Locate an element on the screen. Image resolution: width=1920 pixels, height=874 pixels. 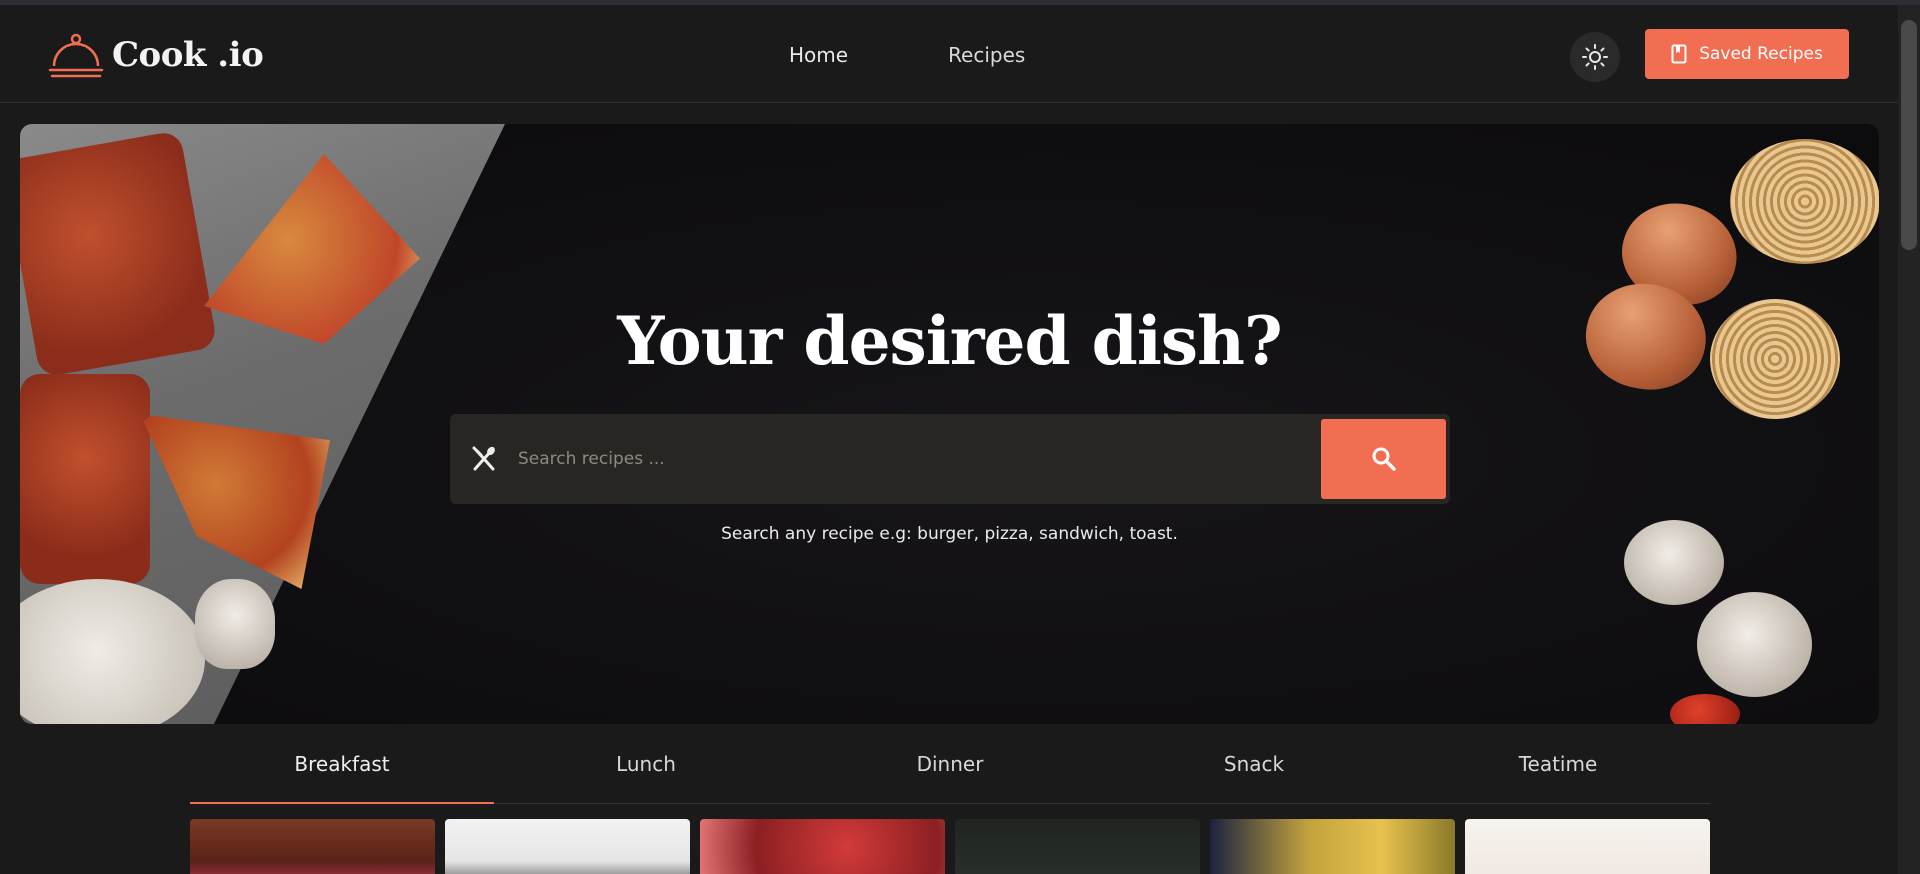
tomato-image is located at coordinates (1705, 709).